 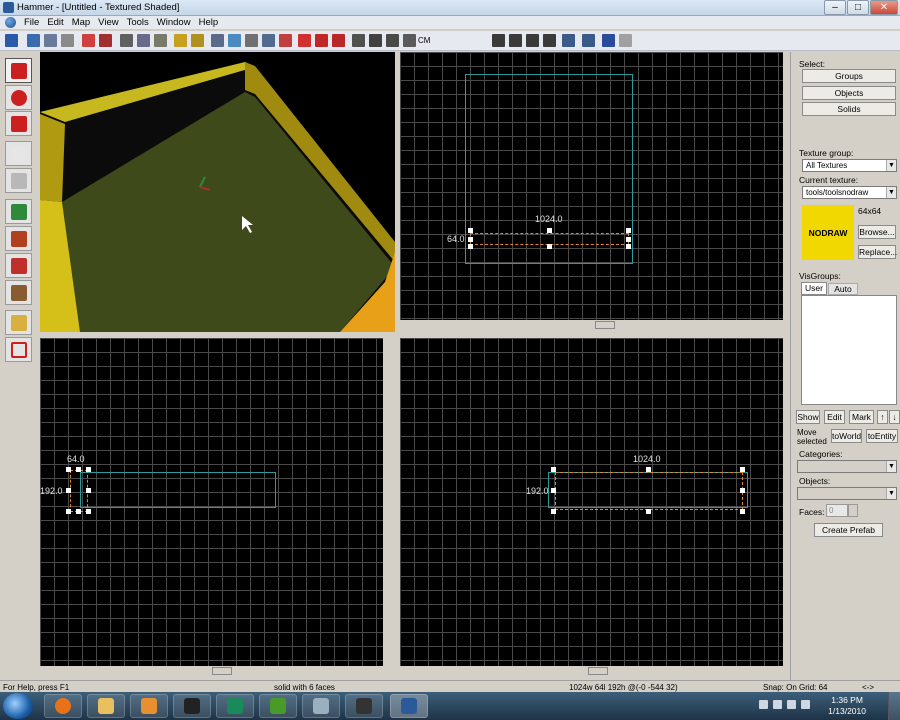 What do you see at coordinates (88, 40) in the screenshot?
I see `group-icon` at bounding box center [88, 40].